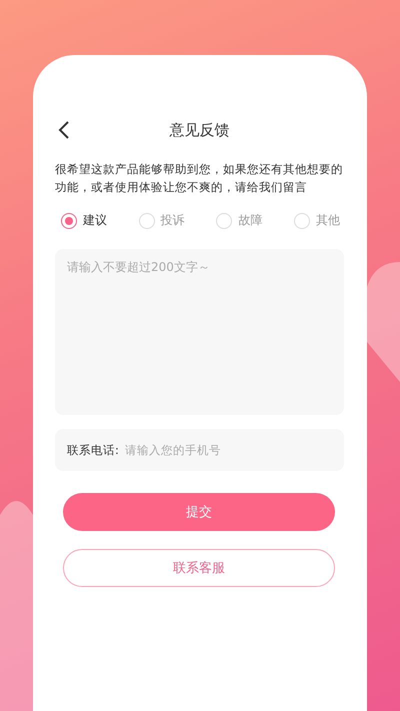 The width and height of the screenshot is (400, 711). Describe the element at coordinates (64, 130) in the screenshot. I see `back-icon` at that location.